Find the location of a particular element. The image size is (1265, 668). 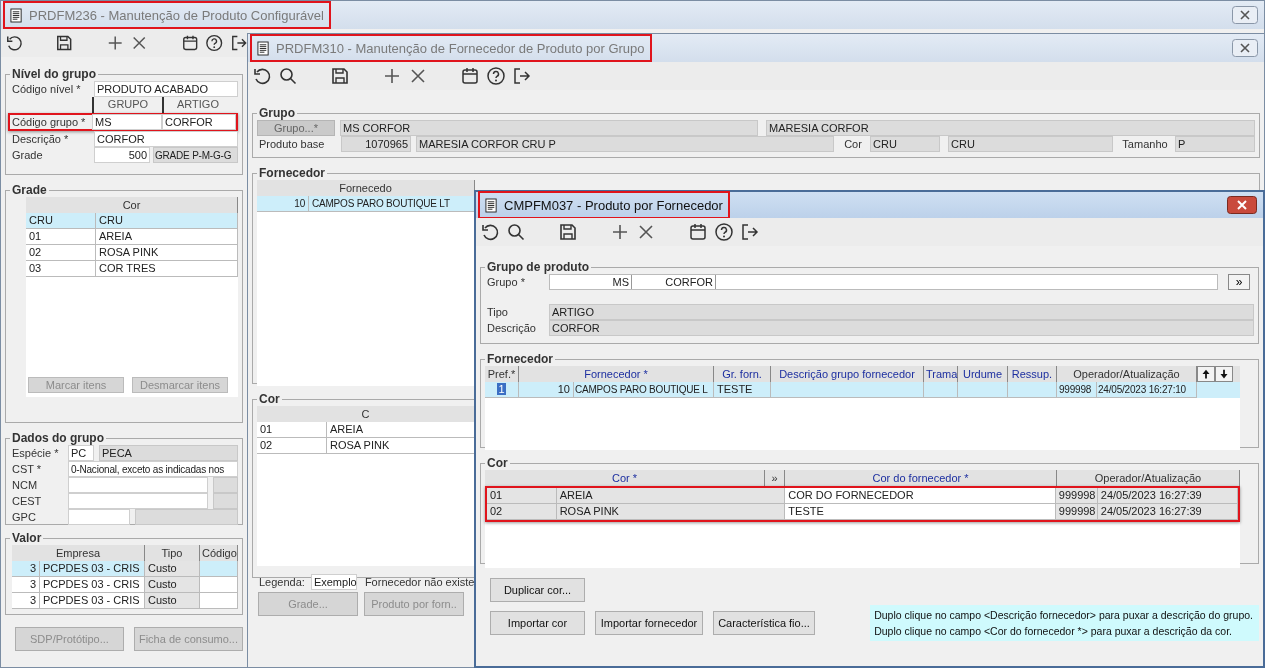

field-label: Grade is located at coordinates (27, 155).